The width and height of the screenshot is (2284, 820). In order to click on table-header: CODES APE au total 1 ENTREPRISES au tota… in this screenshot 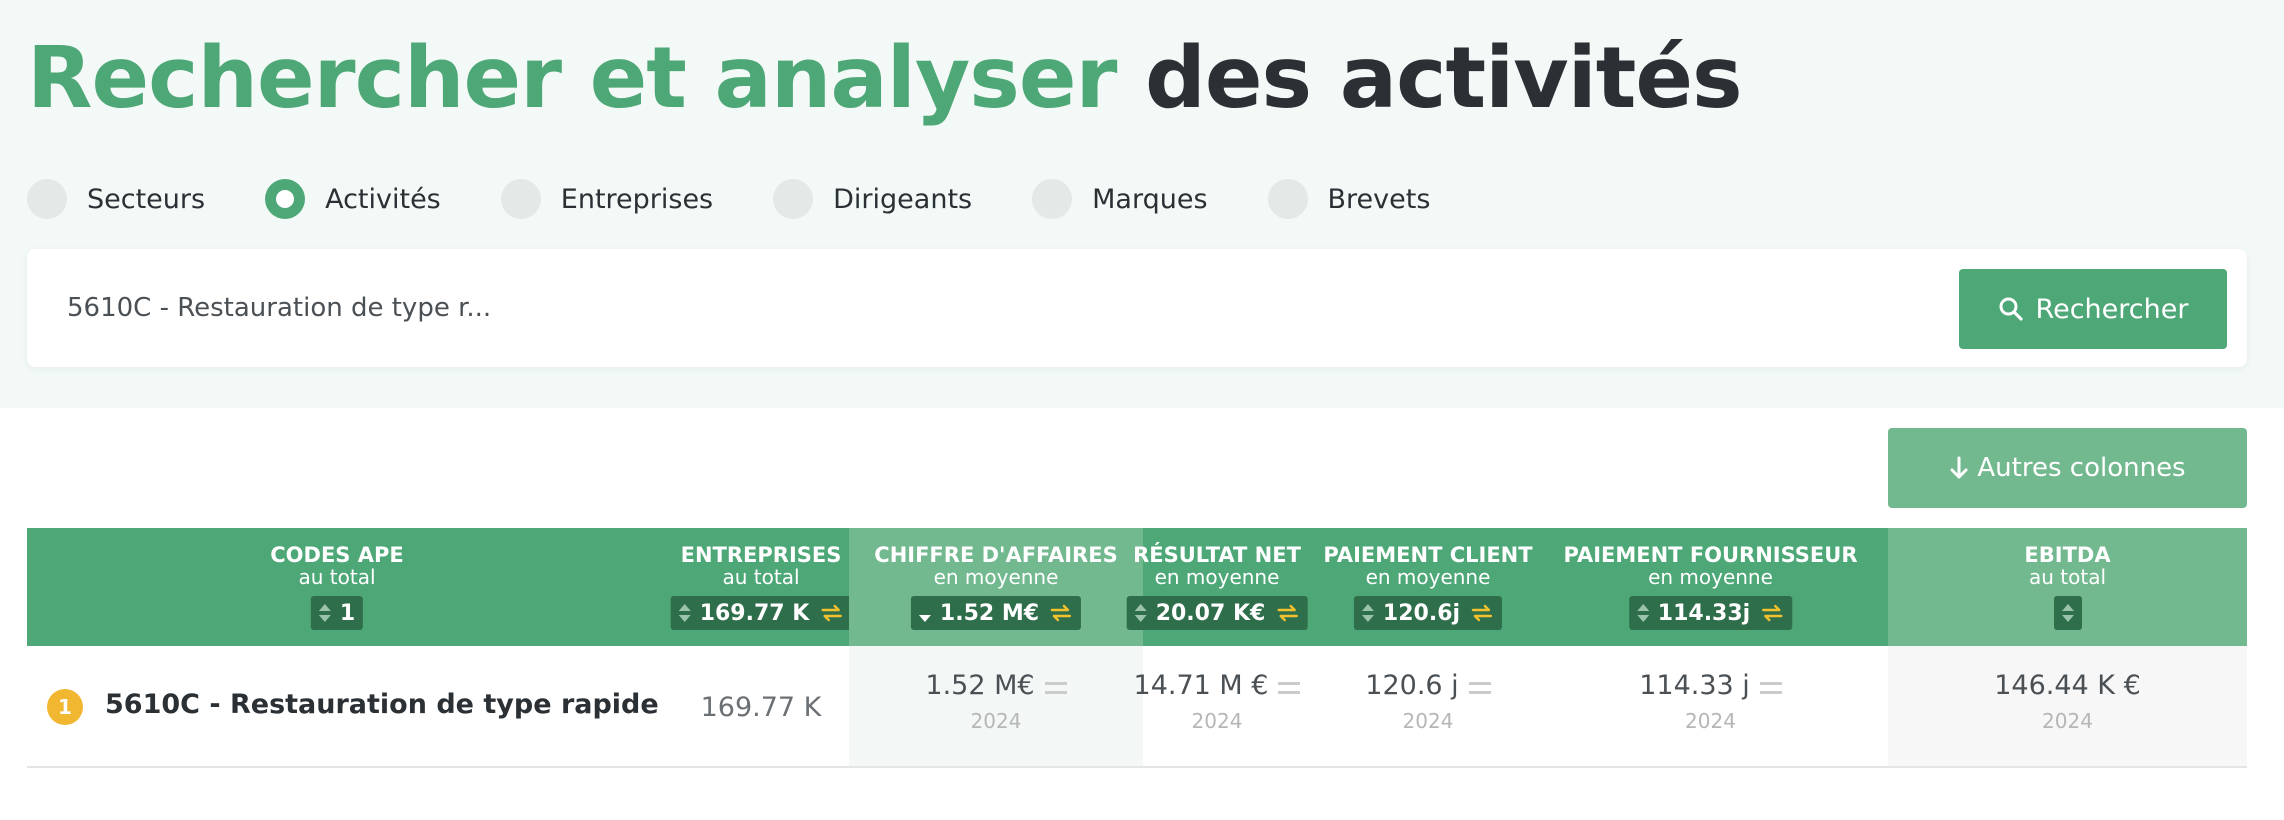, I will do `click(1137, 587)`.